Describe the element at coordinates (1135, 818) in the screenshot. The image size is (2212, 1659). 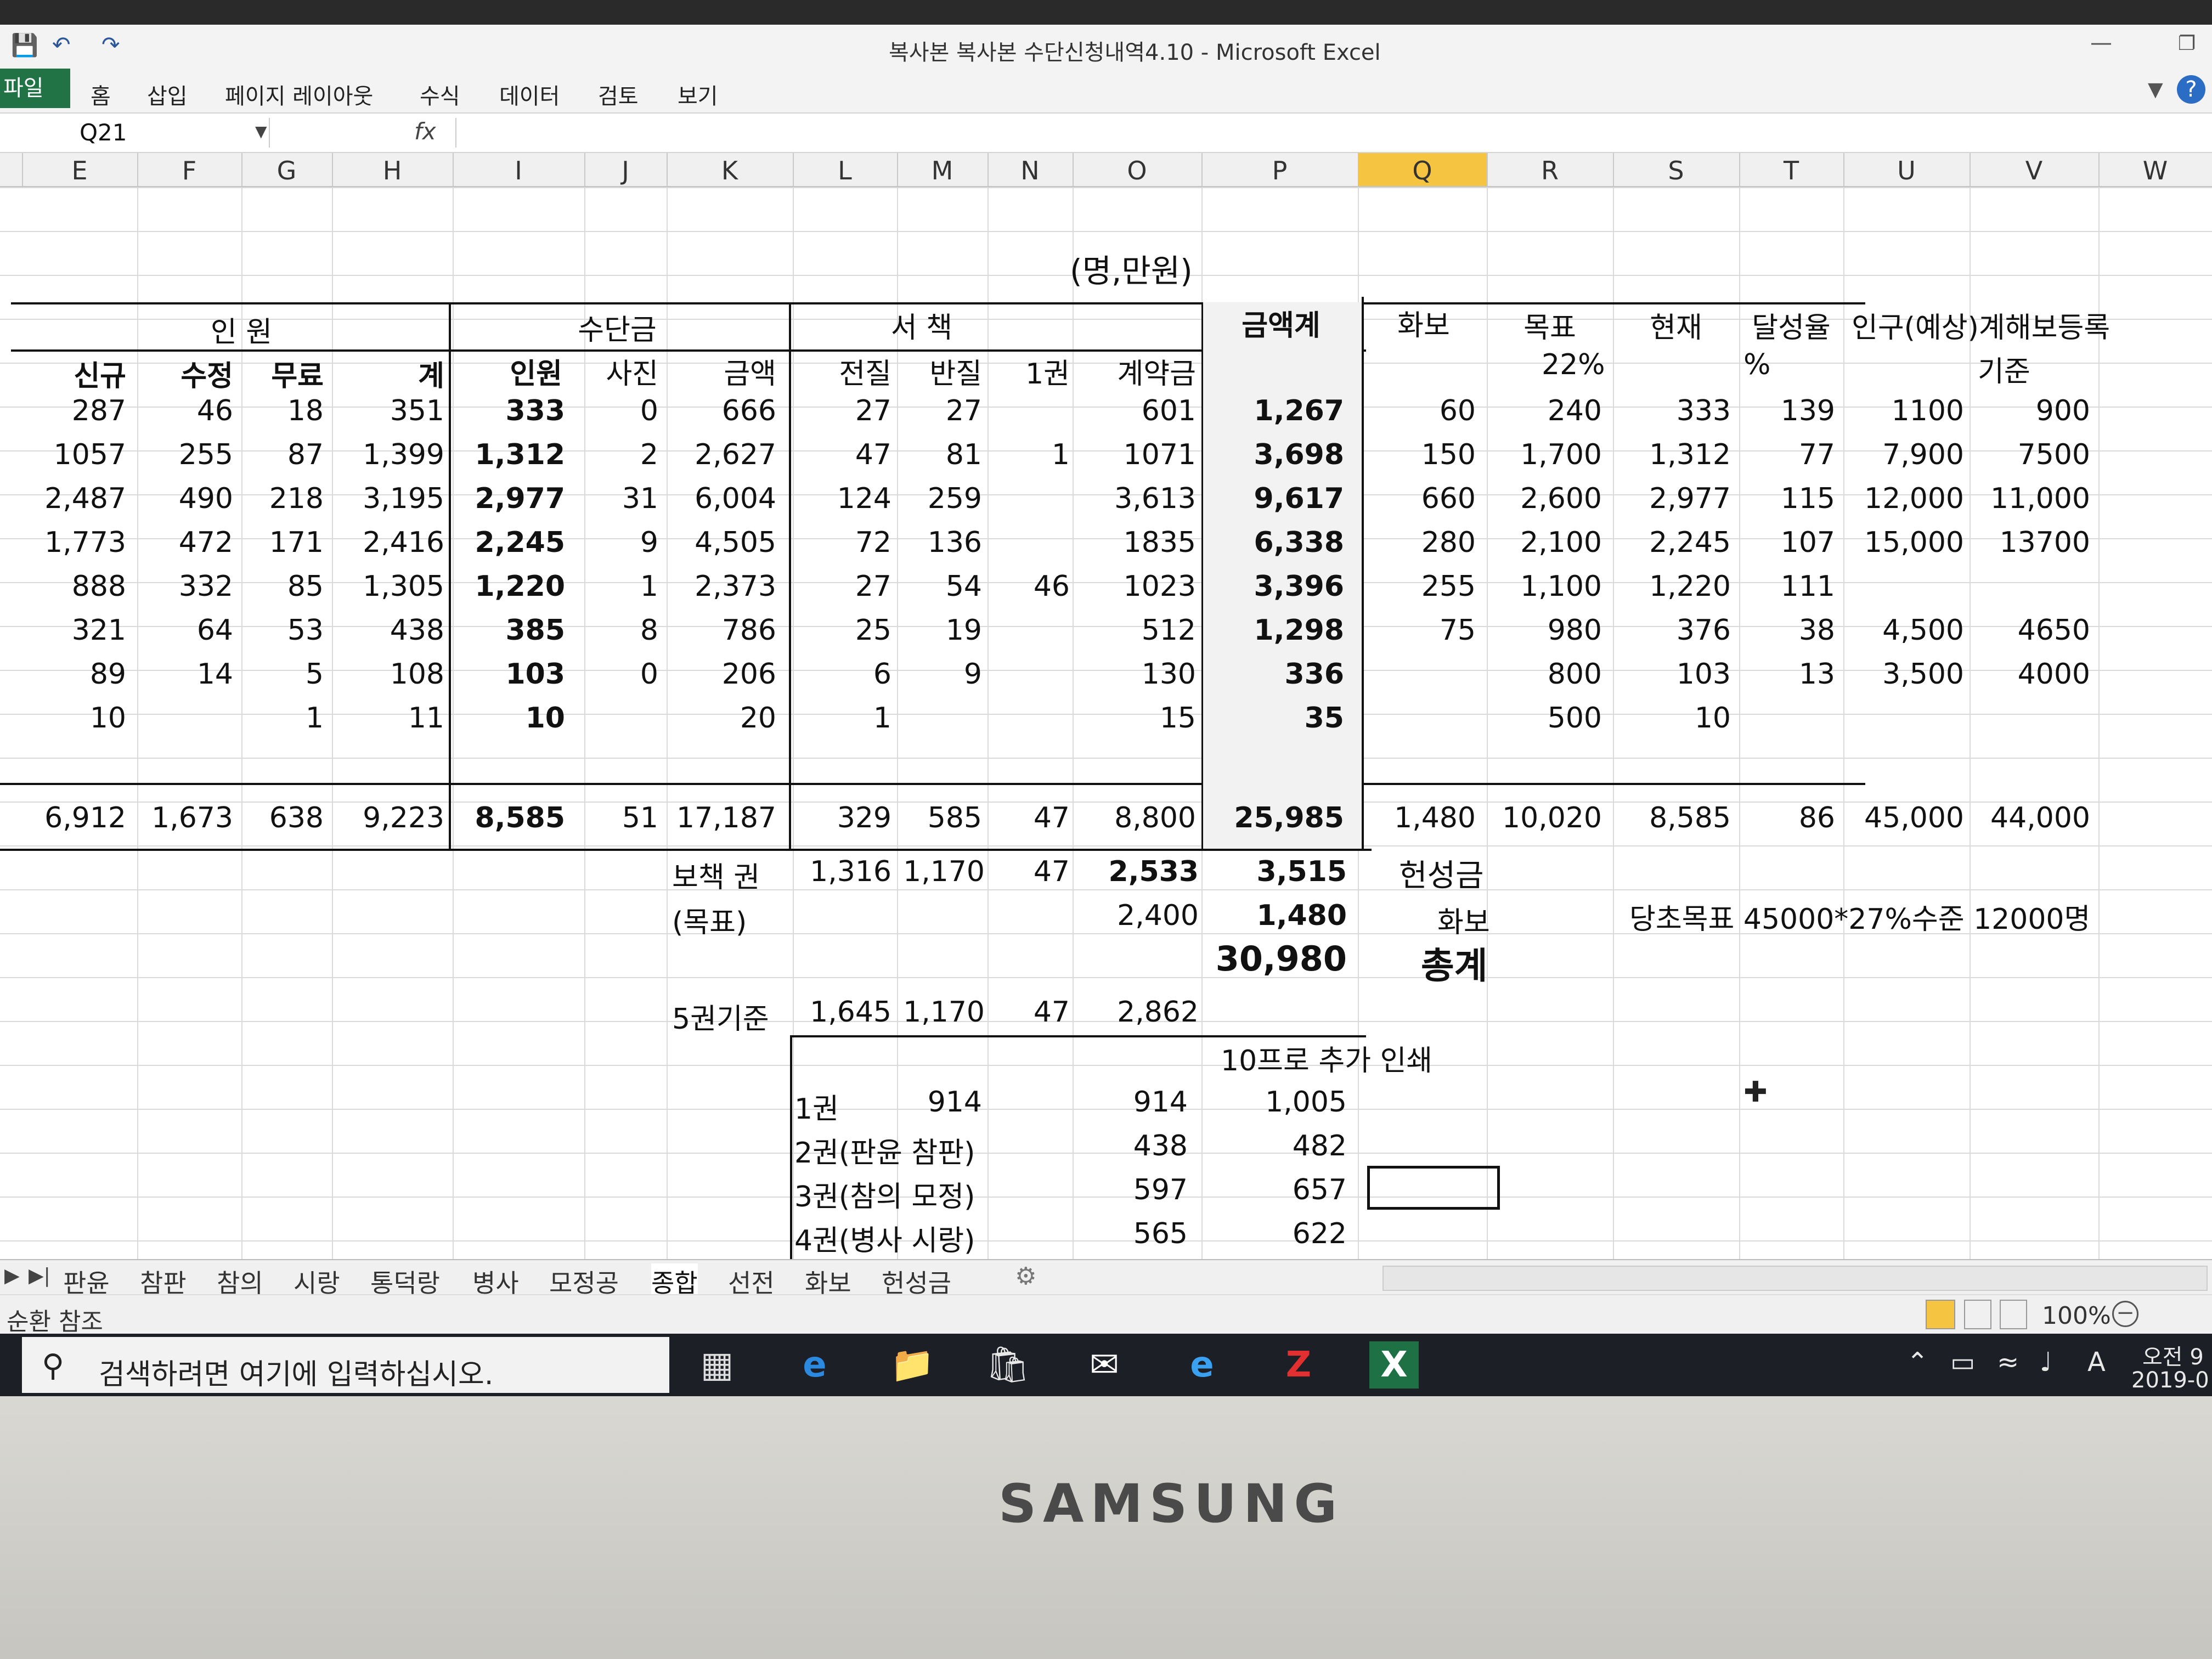
I see `total-cell: 8,800` at that location.